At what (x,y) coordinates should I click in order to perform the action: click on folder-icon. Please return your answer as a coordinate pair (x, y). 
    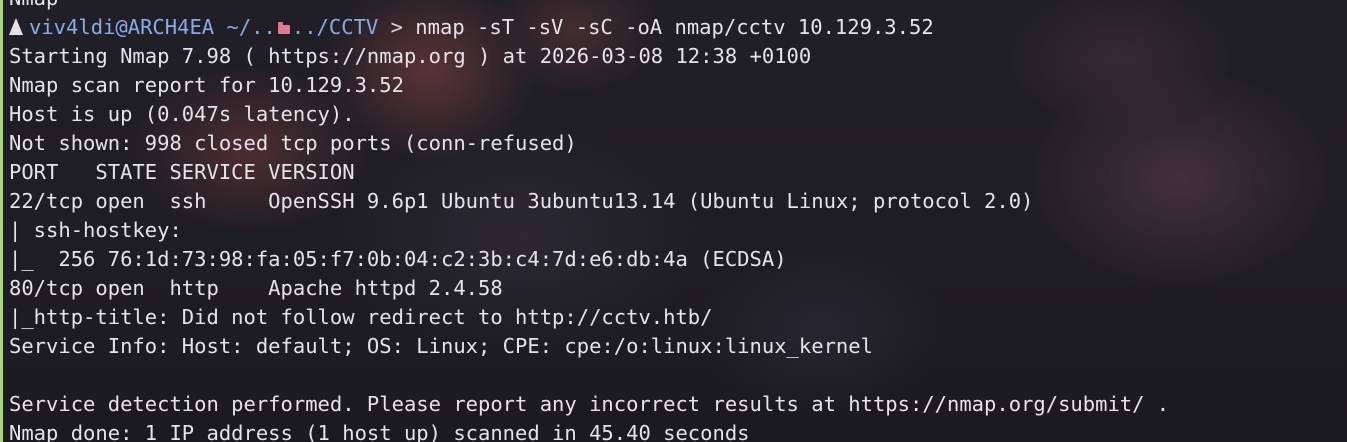
    Looking at the image, I should click on (283, 28).